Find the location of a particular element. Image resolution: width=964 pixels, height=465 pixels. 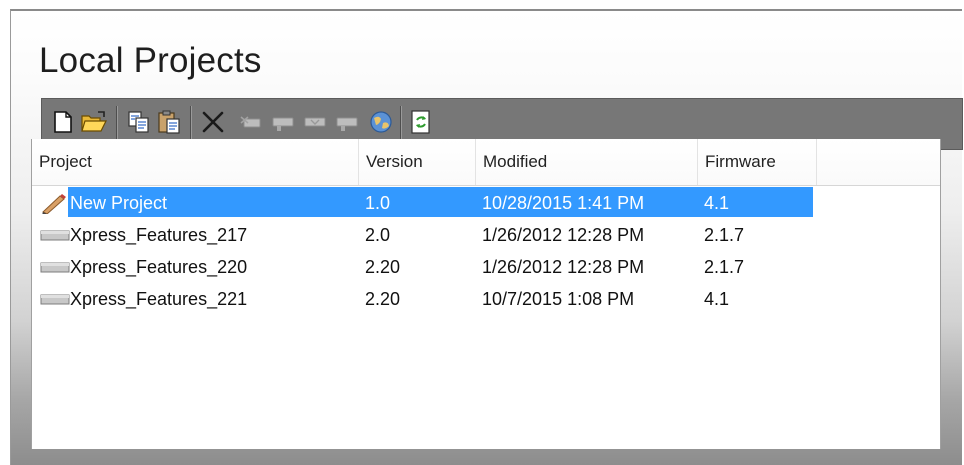

paste-button is located at coordinates (169, 122).